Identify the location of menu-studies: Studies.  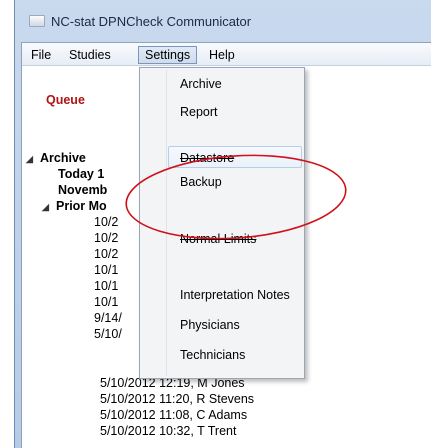
(90, 55).